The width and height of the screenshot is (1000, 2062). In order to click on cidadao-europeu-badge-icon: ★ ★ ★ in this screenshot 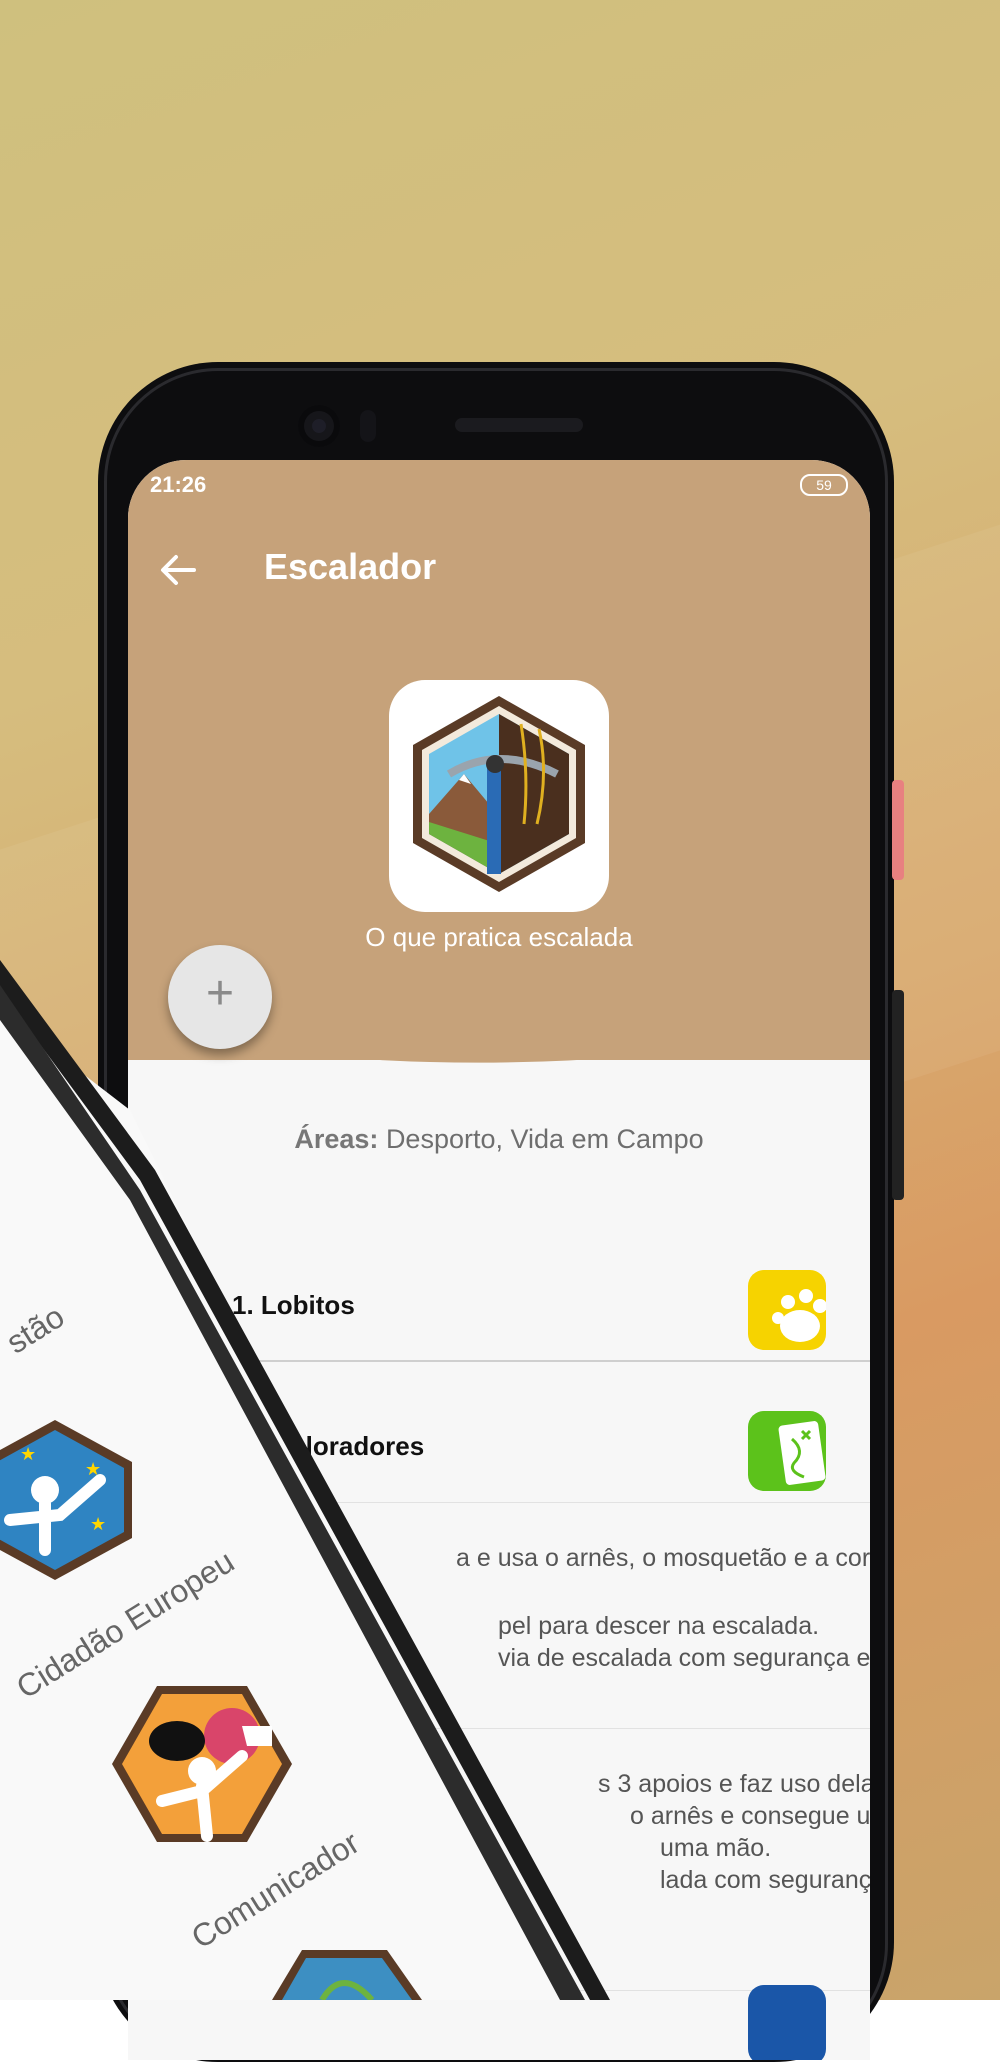, I will do `click(66, 1500)`.